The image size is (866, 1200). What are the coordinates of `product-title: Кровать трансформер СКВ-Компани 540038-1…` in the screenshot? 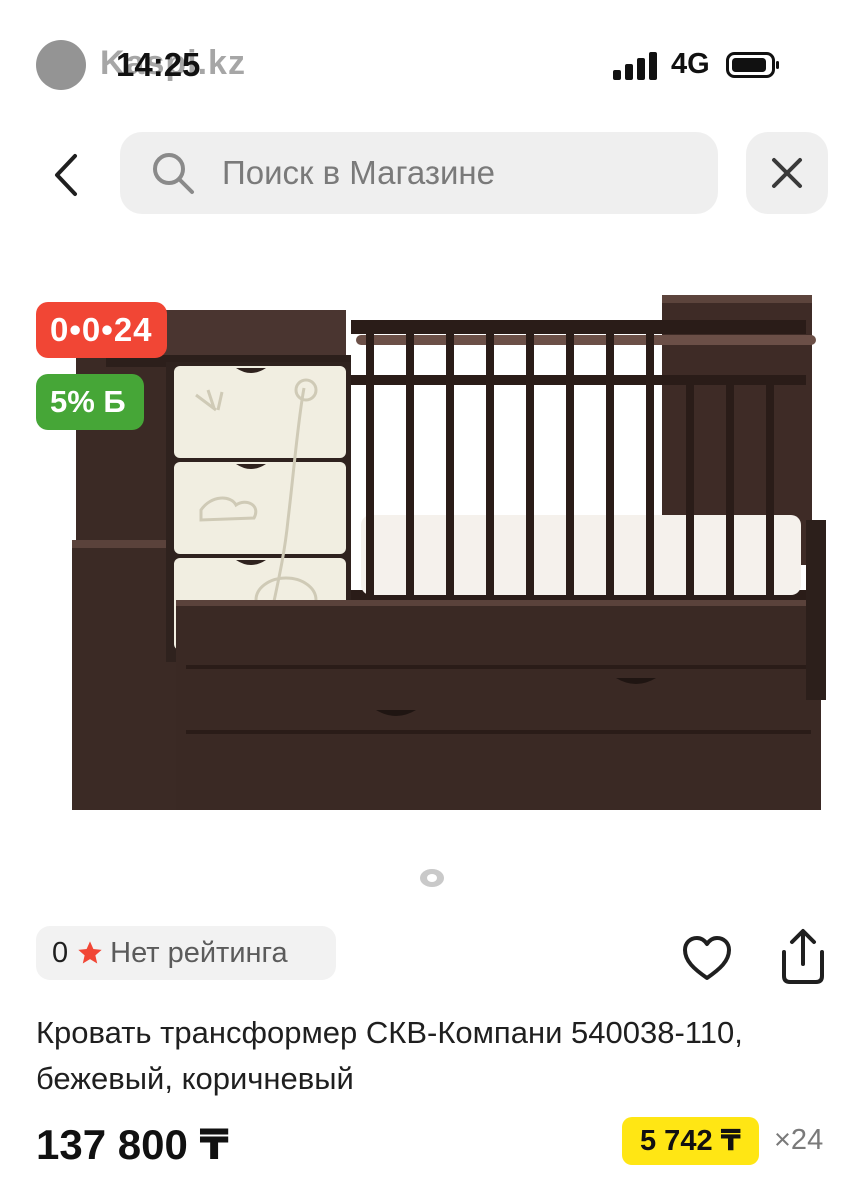 It's located at (389, 1055).